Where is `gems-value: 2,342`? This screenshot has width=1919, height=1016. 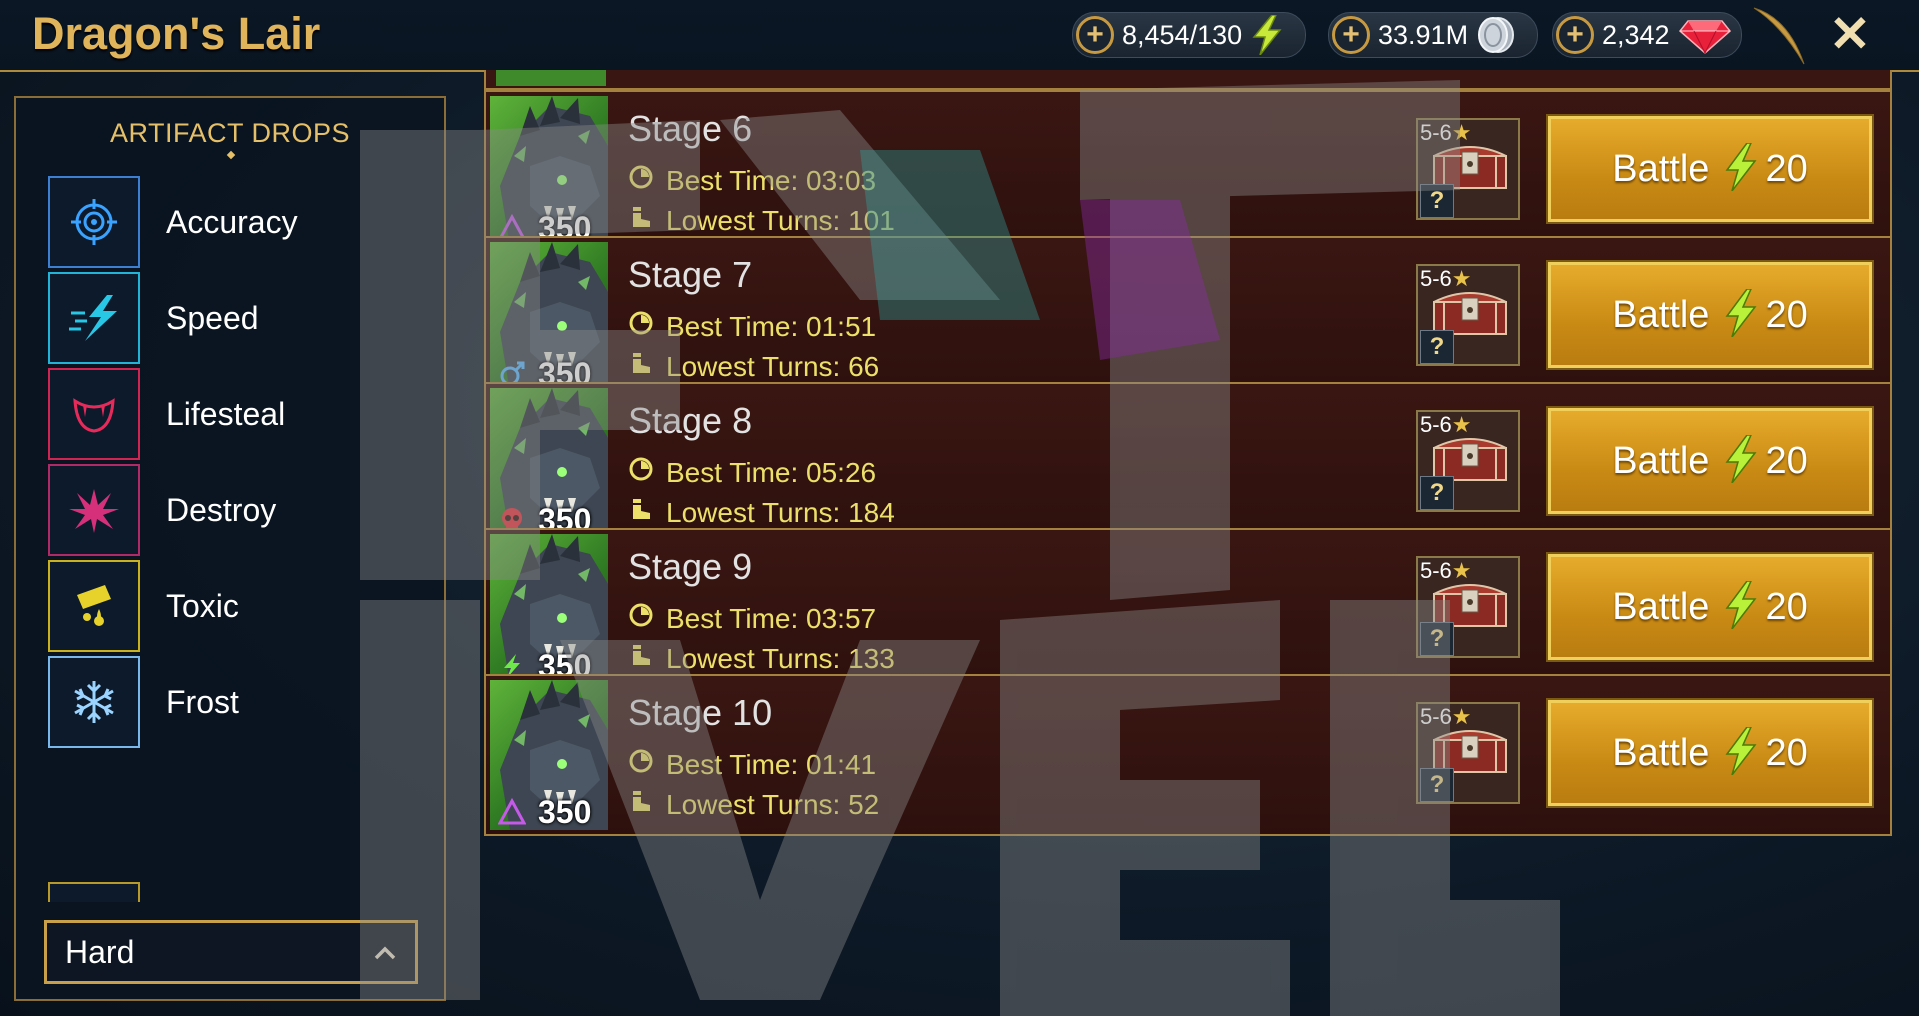 gems-value: 2,342 is located at coordinates (1636, 34).